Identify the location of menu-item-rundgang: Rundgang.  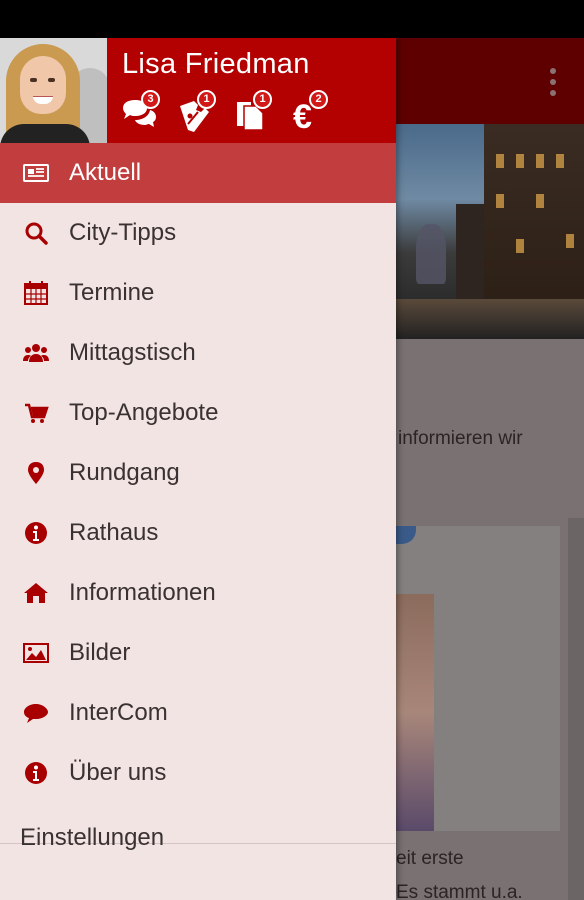
(198, 473).